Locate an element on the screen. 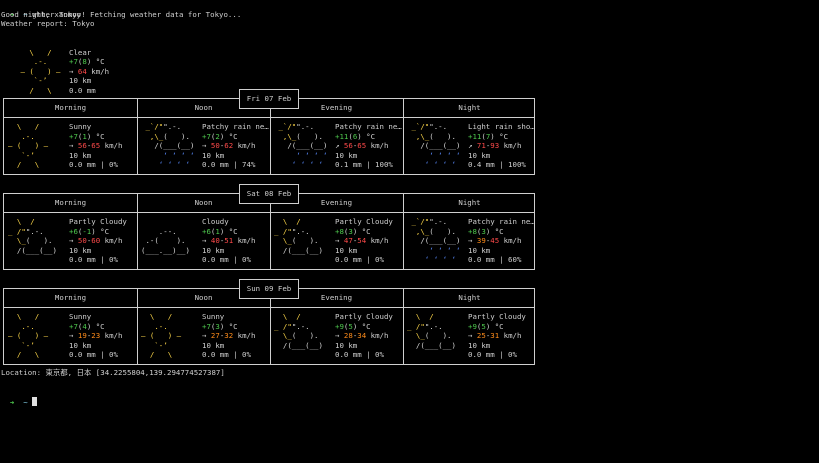 The height and width of the screenshot is (463, 819). current-condition: Clear is located at coordinates (80, 52).